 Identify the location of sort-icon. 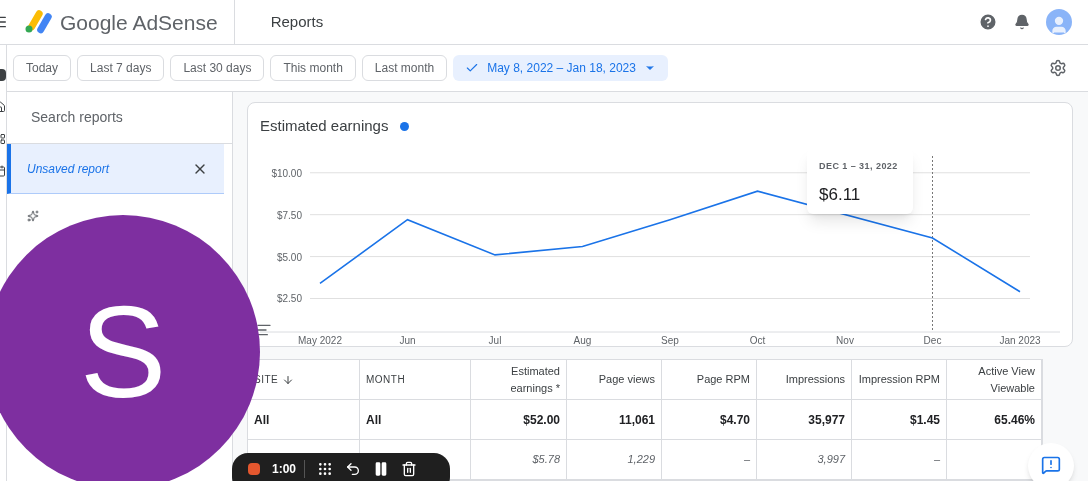
(288, 379).